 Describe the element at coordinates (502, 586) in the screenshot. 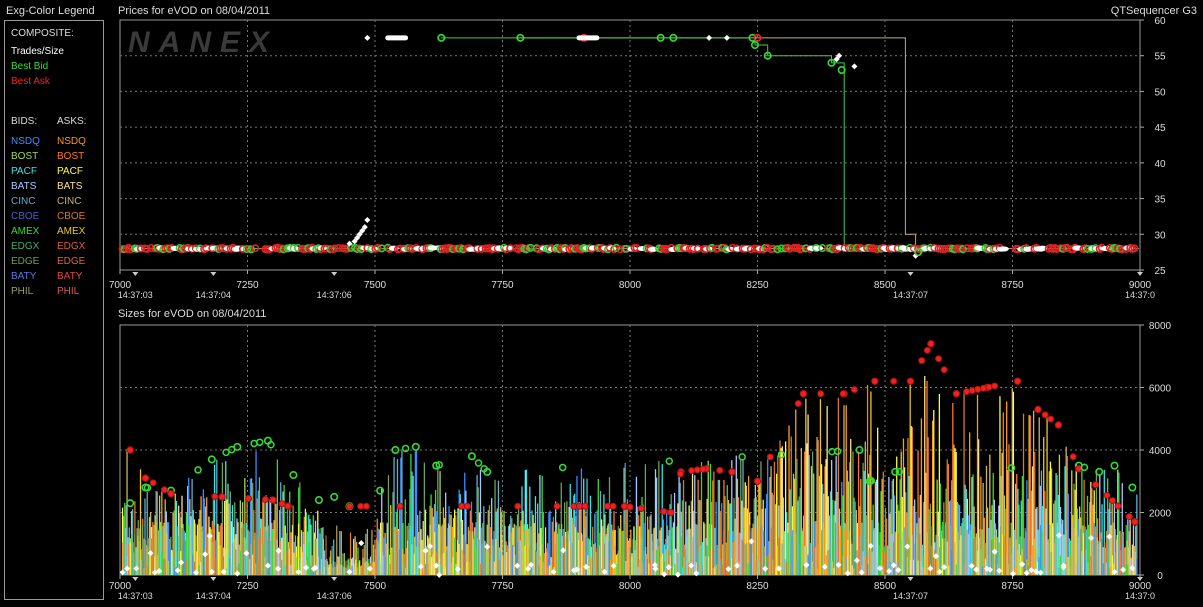

I see `x-tick-label: 7750` at that location.